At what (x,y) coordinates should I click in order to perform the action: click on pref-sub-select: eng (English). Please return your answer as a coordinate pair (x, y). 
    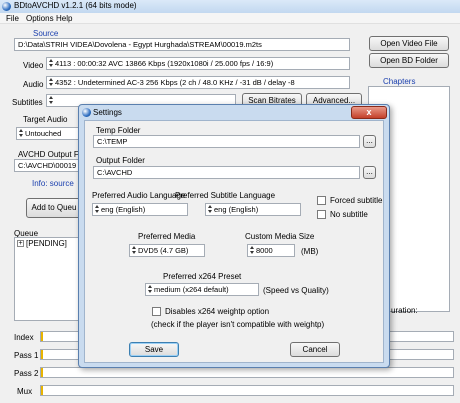
    Looking at the image, I should click on (253, 209).